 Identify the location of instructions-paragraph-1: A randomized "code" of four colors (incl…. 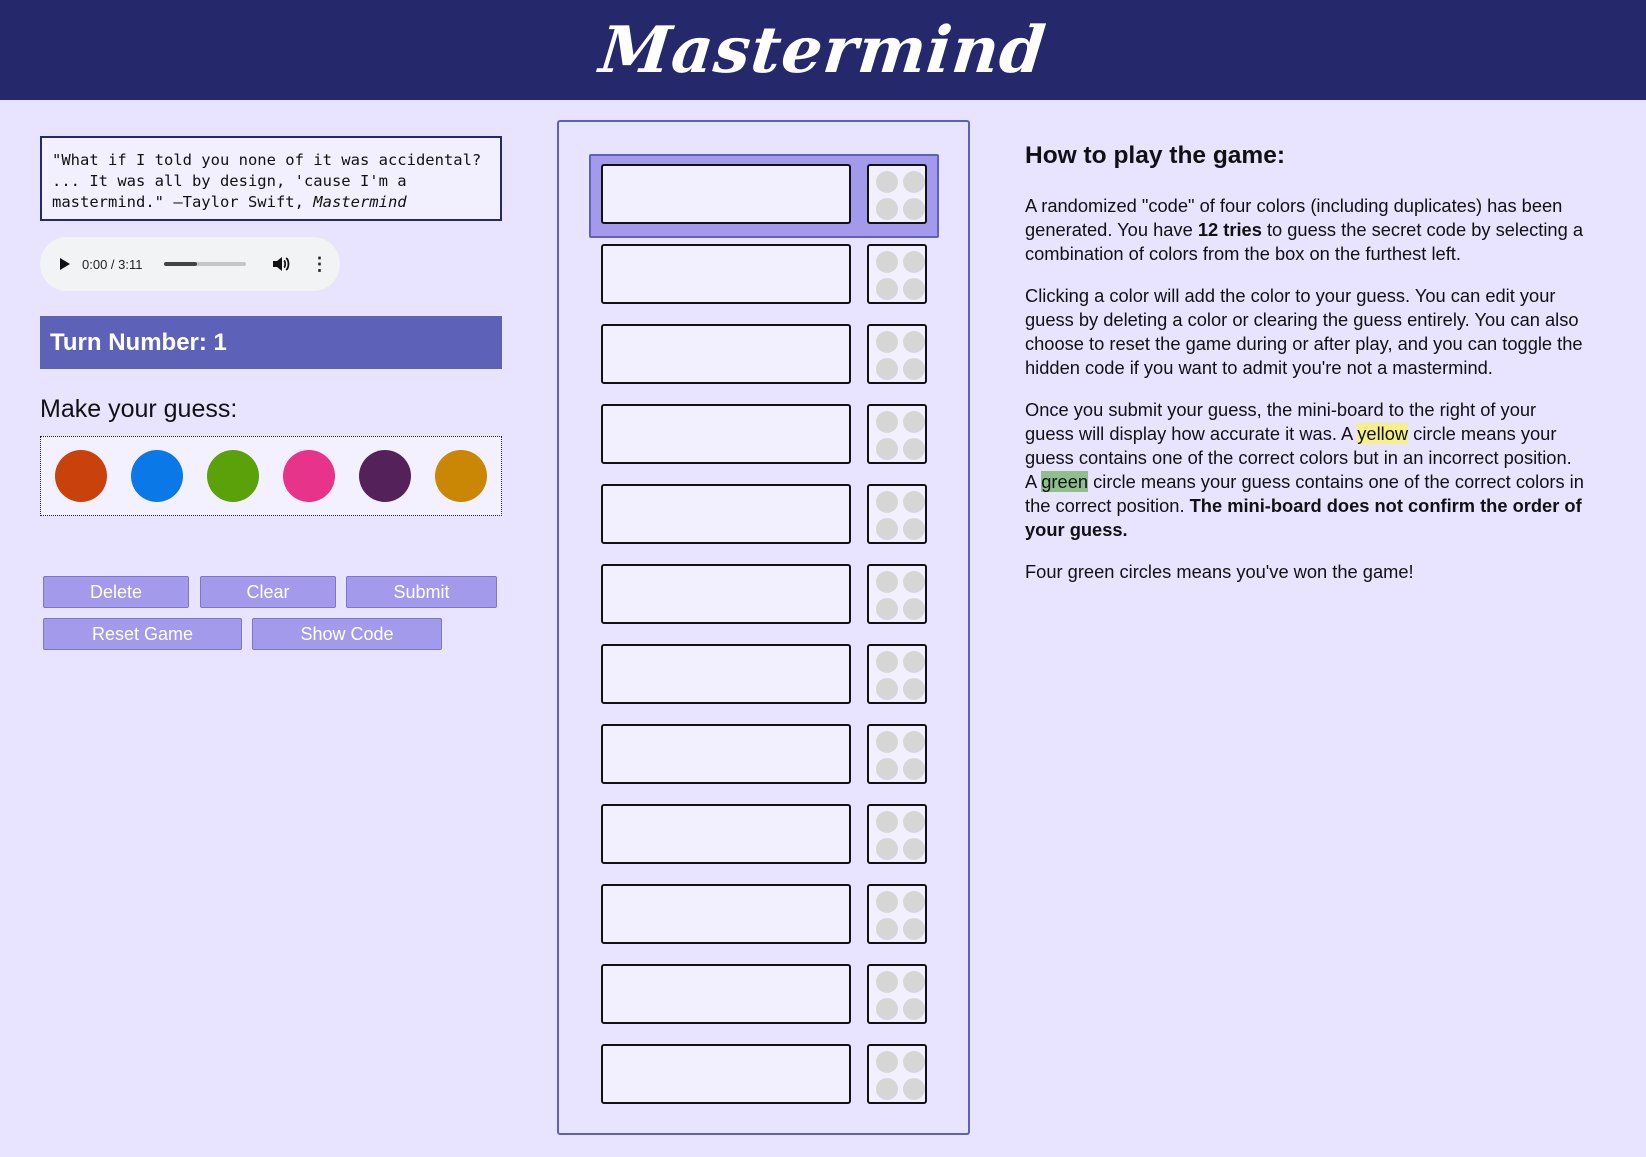
(1304, 229).